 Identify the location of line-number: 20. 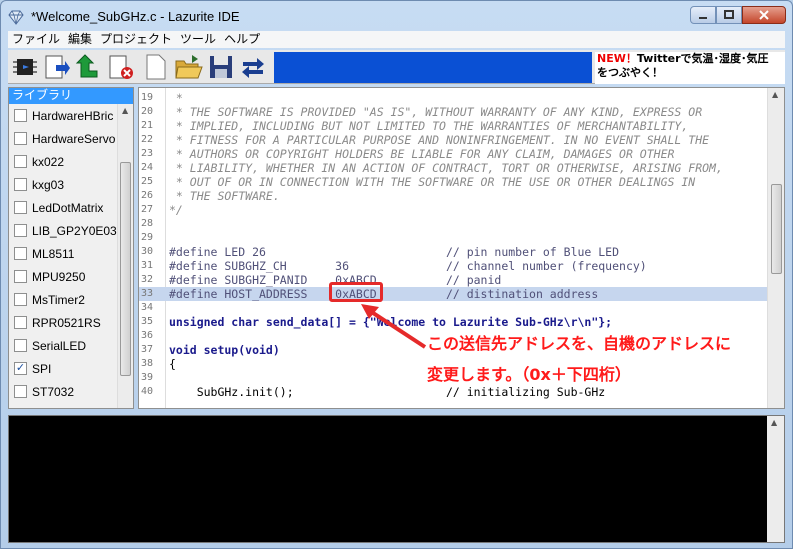
(147, 111).